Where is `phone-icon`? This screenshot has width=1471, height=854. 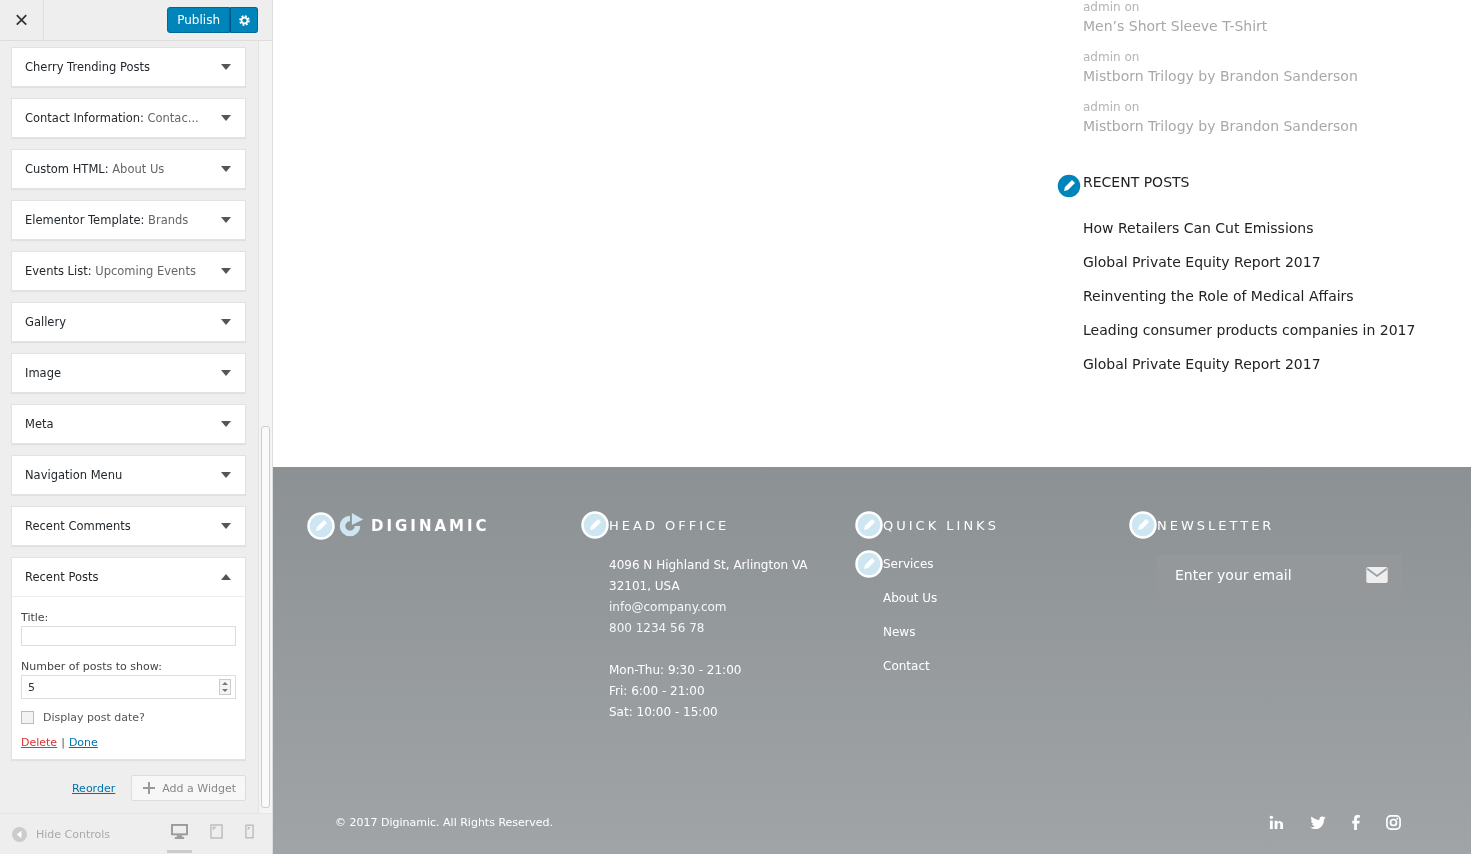 phone-icon is located at coordinates (249, 831).